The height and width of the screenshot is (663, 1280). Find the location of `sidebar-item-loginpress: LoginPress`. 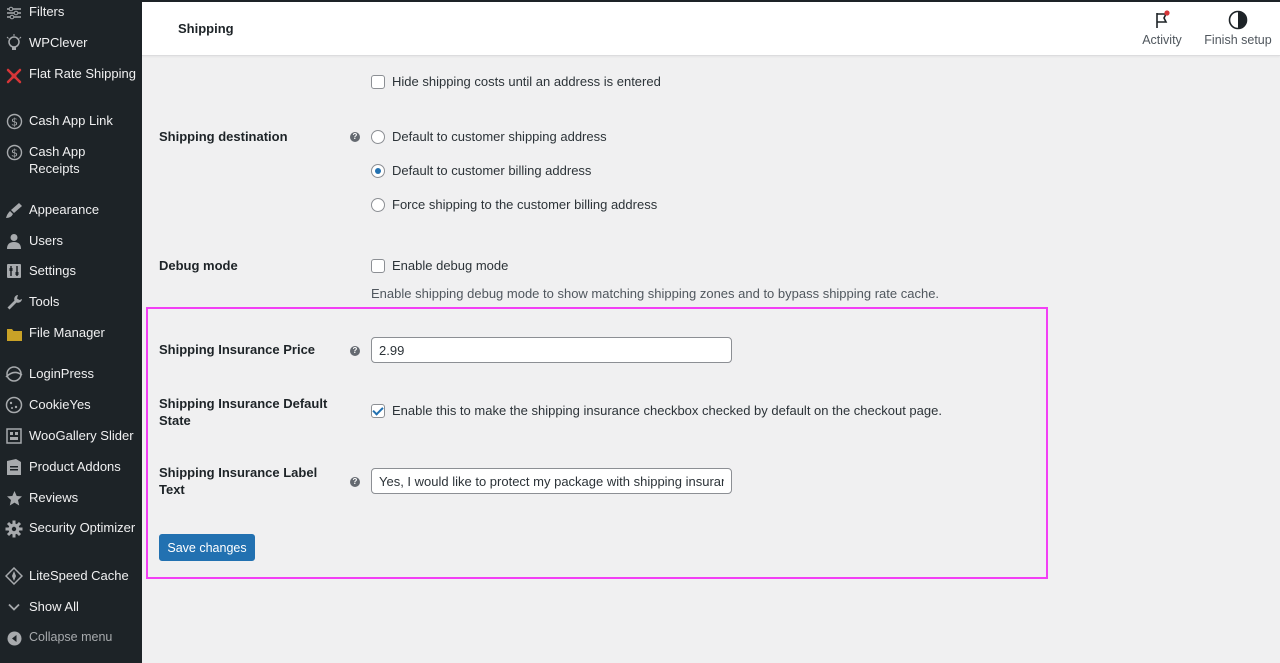

sidebar-item-loginpress: LoginPress is located at coordinates (71, 374).